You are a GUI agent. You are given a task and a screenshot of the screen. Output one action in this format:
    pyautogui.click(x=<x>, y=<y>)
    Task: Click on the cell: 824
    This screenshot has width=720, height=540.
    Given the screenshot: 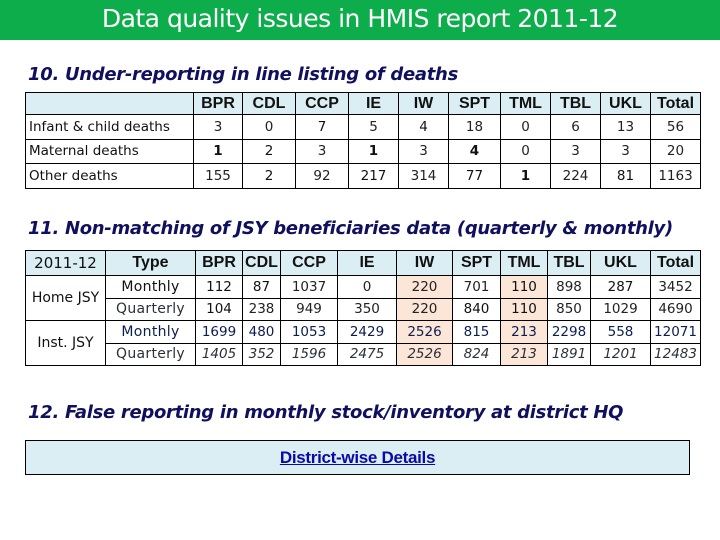 What is the action you would take?
    pyautogui.click(x=476, y=354)
    